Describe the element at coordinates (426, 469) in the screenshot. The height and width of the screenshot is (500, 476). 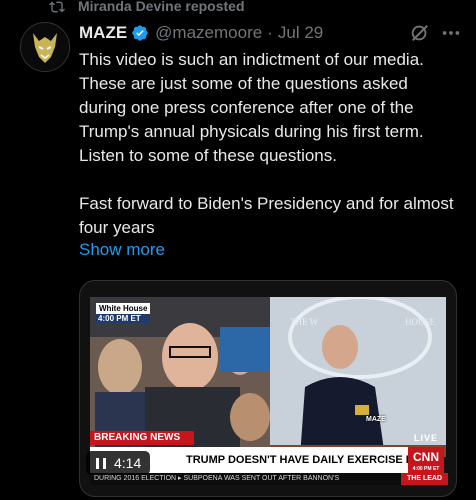
I see `network-time: 4:00 PM ET` at that location.